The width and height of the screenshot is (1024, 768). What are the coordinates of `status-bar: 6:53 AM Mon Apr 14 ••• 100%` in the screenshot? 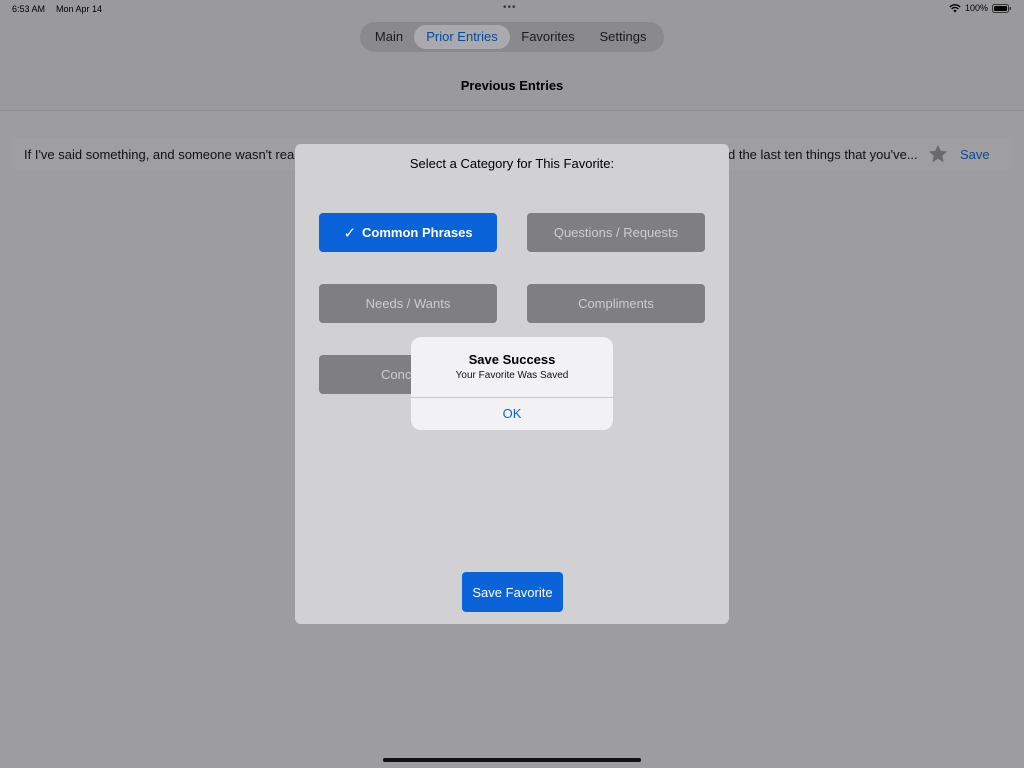 It's located at (512, 9).